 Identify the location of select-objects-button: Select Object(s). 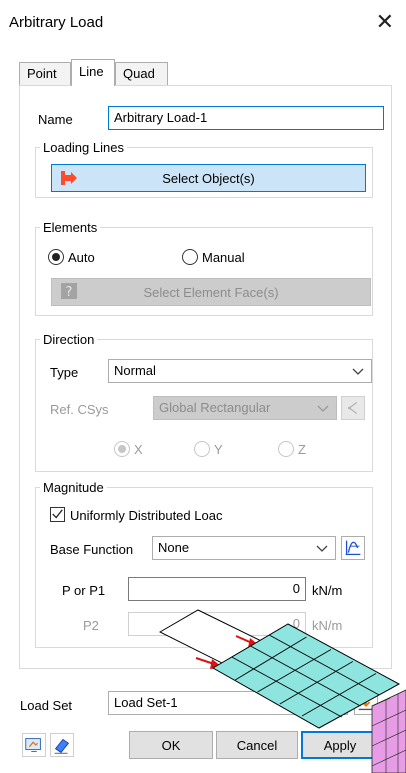
(208, 178).